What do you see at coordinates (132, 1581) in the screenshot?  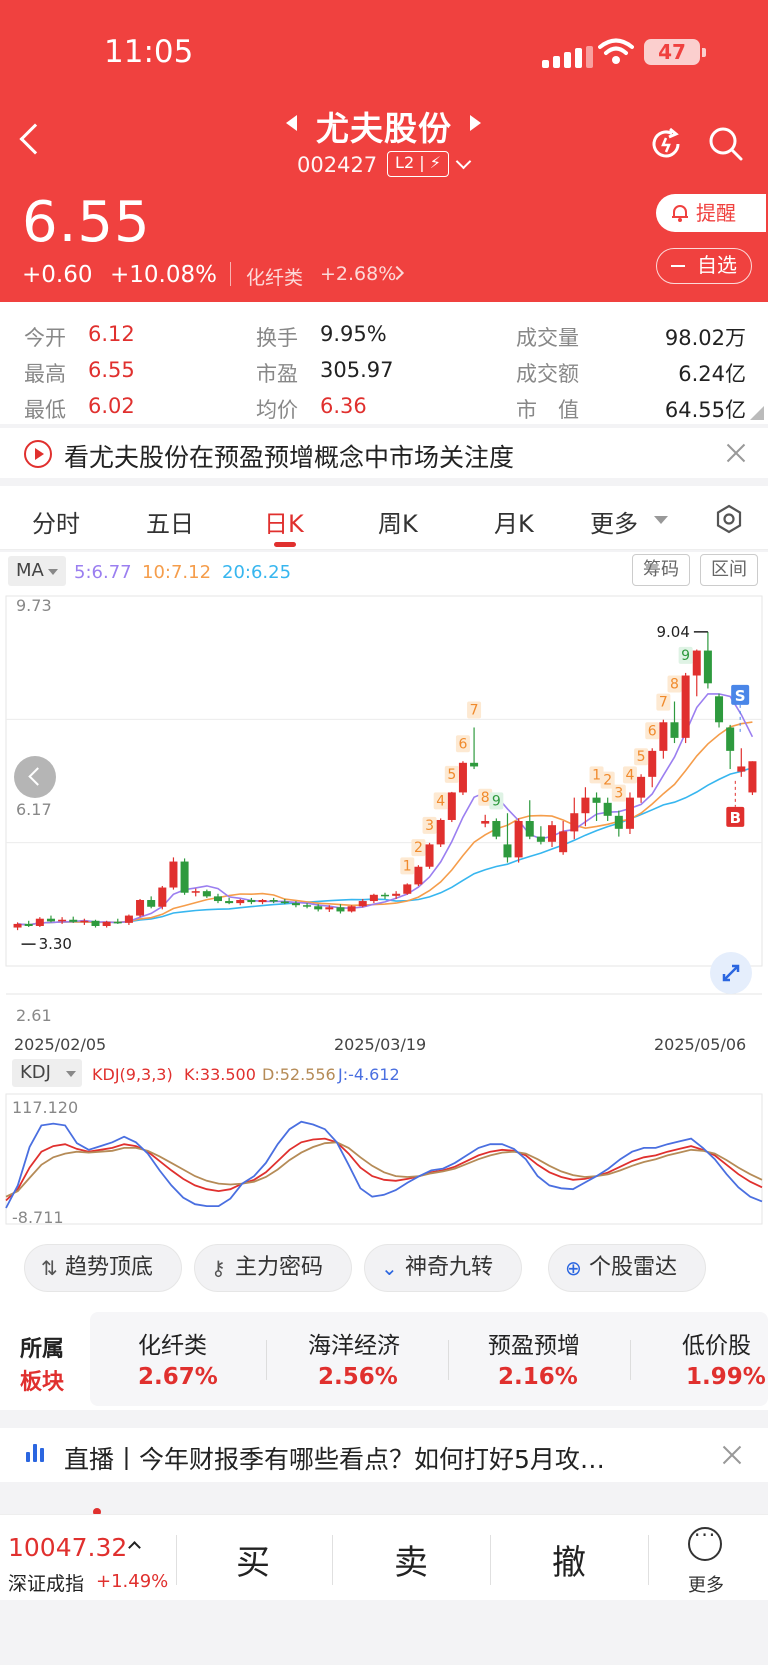 I see `index-pct: +1.49%` at bounding box center [132, 1581].